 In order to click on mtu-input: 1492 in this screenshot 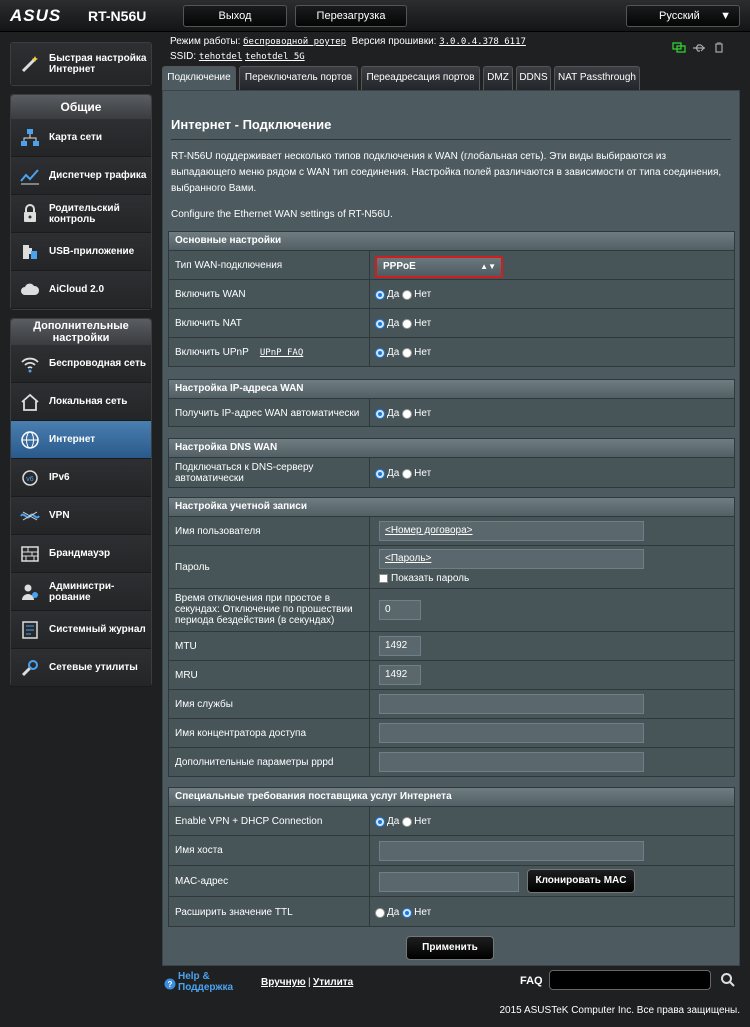, I will do `click(400, 646)`.